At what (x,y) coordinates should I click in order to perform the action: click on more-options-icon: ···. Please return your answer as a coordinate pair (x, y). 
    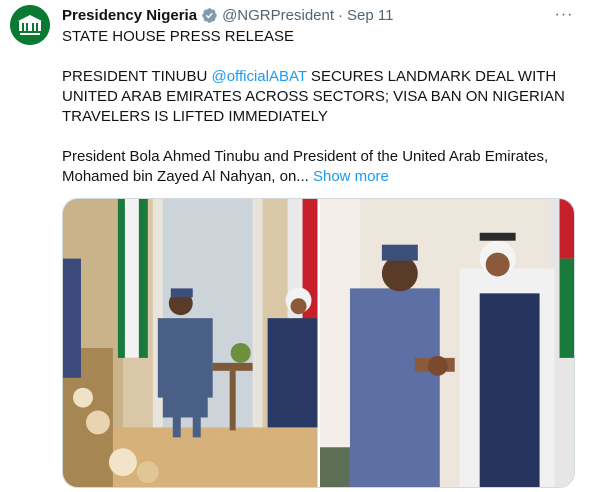
    Looking at the image, I should click on (564, 15).